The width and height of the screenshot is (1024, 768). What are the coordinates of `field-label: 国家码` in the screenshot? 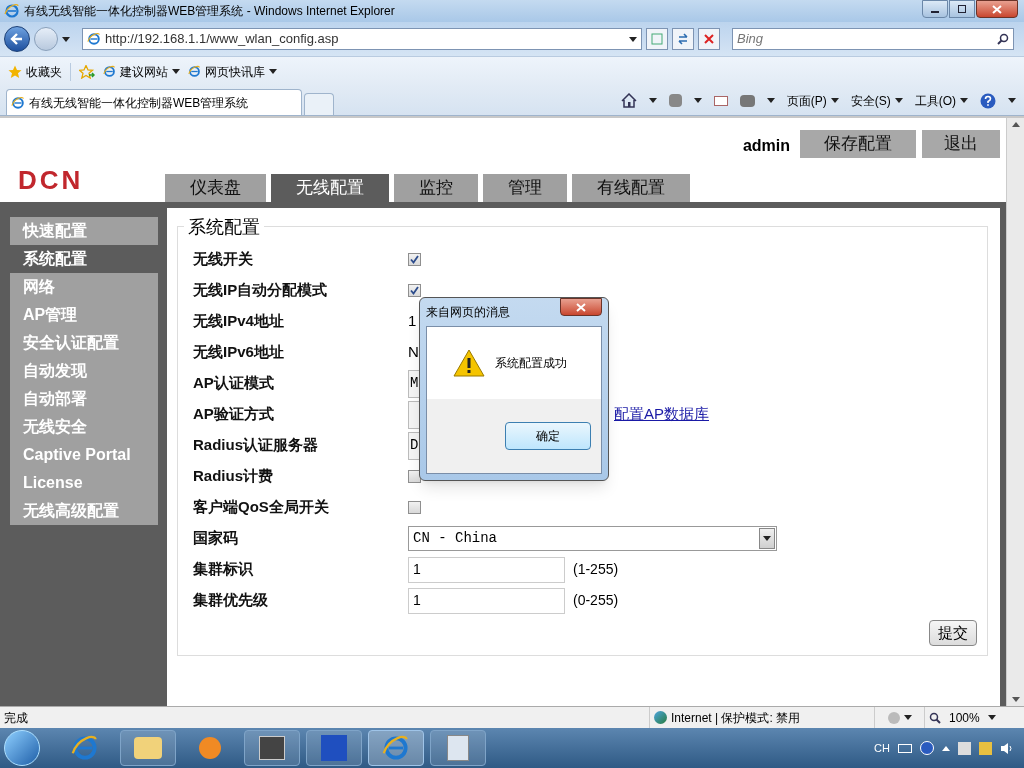 It's located at (216, 538).